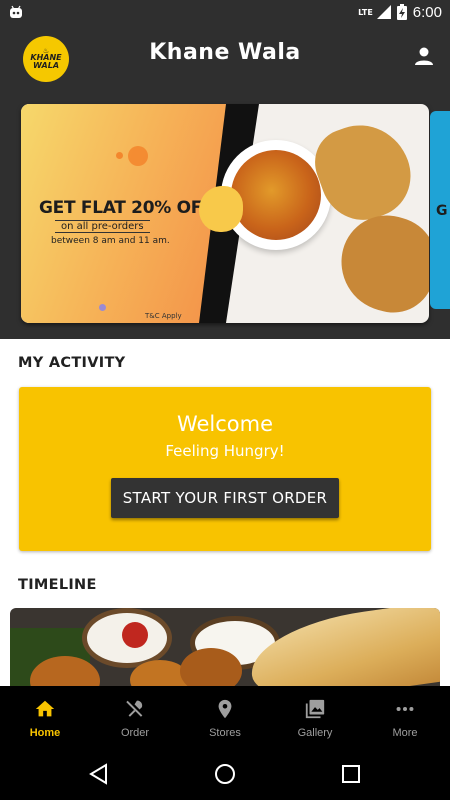  What do you see at coordinates (99, 774) in the screenshot?
I see `back-icon` at bounding box center [99, 774].